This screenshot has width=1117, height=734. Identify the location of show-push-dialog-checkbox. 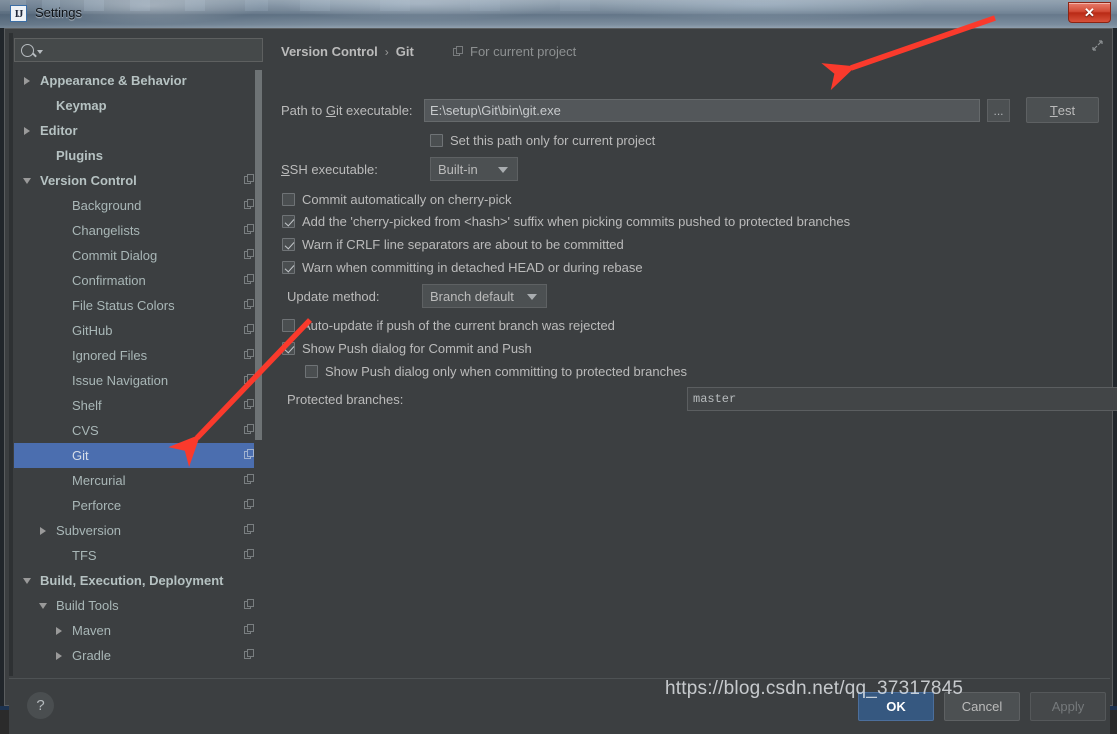
(288, 348).